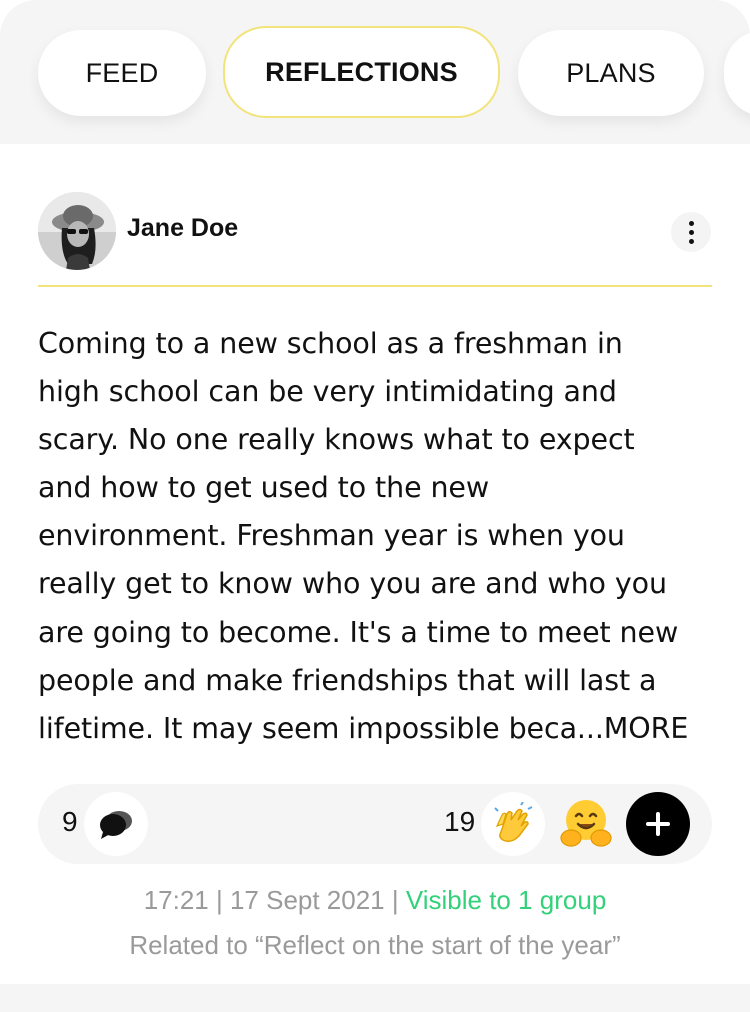 The width and height of the screenshot is (750, 1012). I want to click on plus-icon, so click(658, 824).